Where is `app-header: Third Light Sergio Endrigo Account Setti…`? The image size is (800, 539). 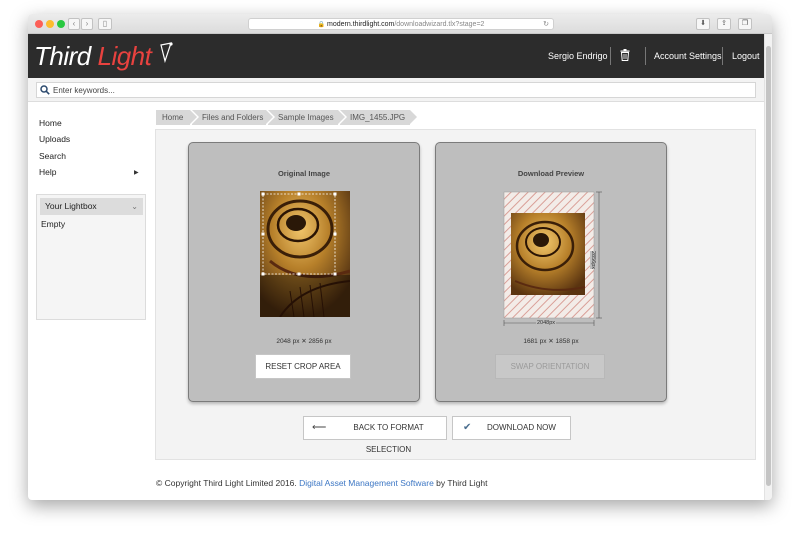
app-header: Third Light Sergio Endrigo Account Setti… is located at coordinates (396, 56).